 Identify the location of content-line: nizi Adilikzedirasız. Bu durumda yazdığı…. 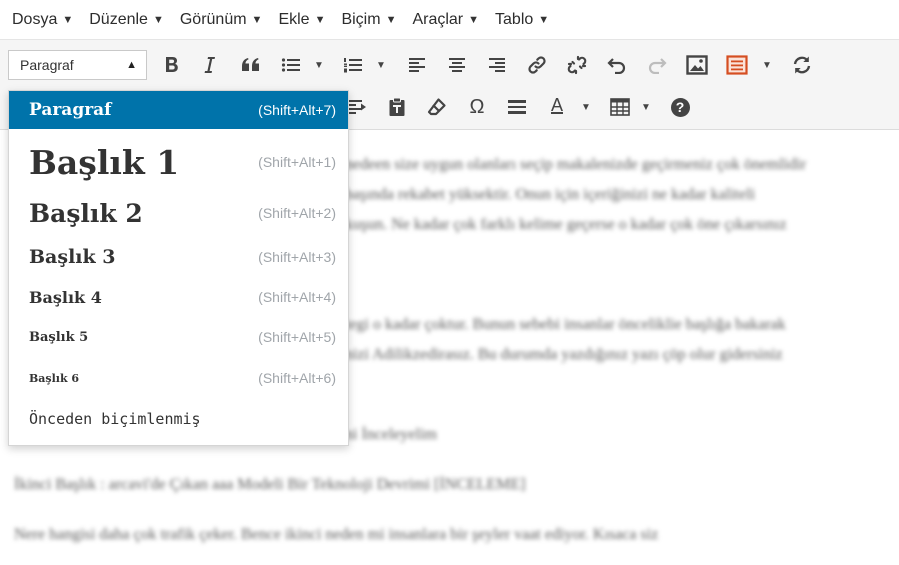
(564, 354).